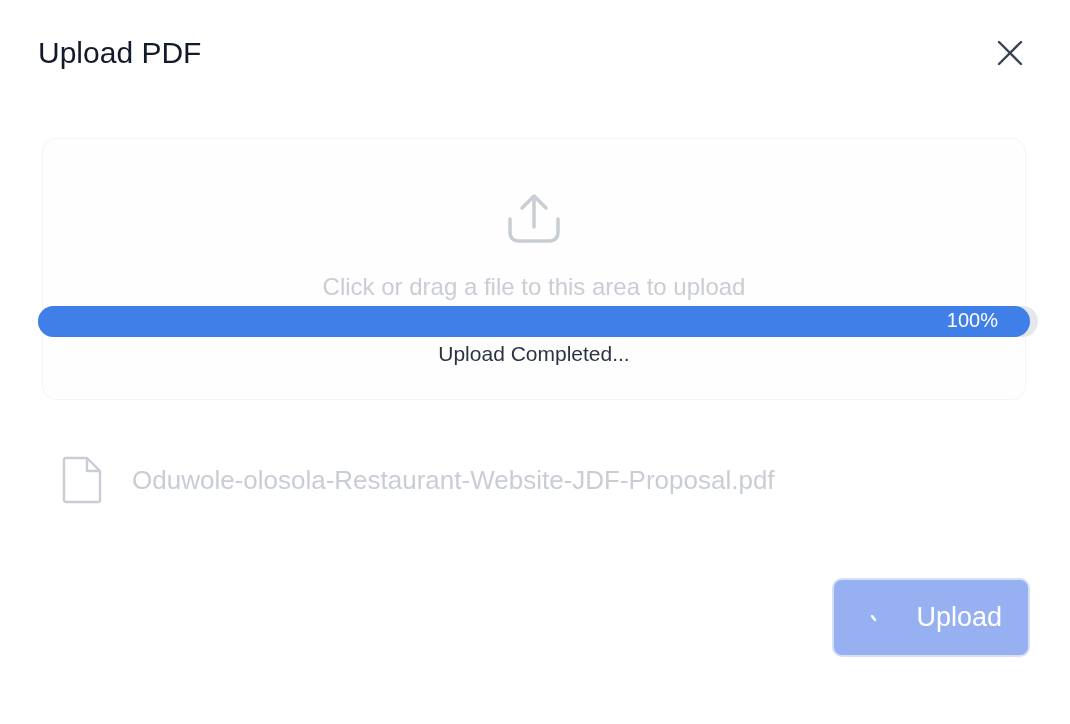  I want to click on close-icon, so click(1010, 53).